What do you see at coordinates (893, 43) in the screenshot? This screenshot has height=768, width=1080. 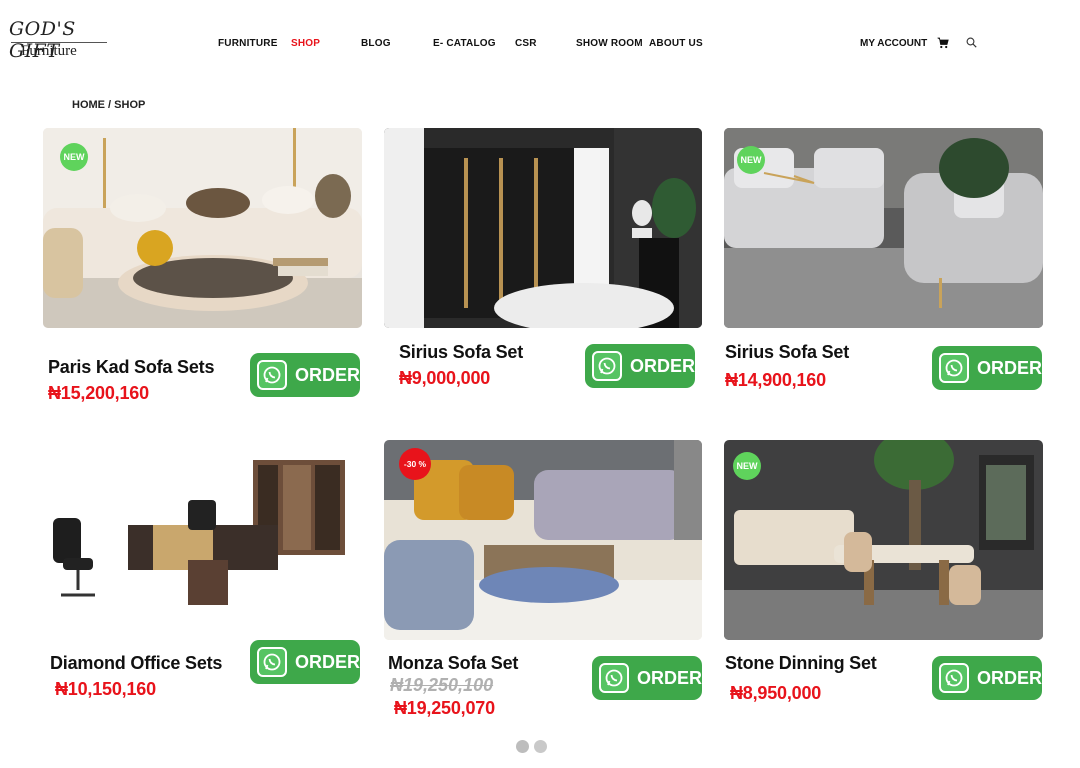 I see `my-account-link: MY ACCOUNT` at bounding box center [893, 43].